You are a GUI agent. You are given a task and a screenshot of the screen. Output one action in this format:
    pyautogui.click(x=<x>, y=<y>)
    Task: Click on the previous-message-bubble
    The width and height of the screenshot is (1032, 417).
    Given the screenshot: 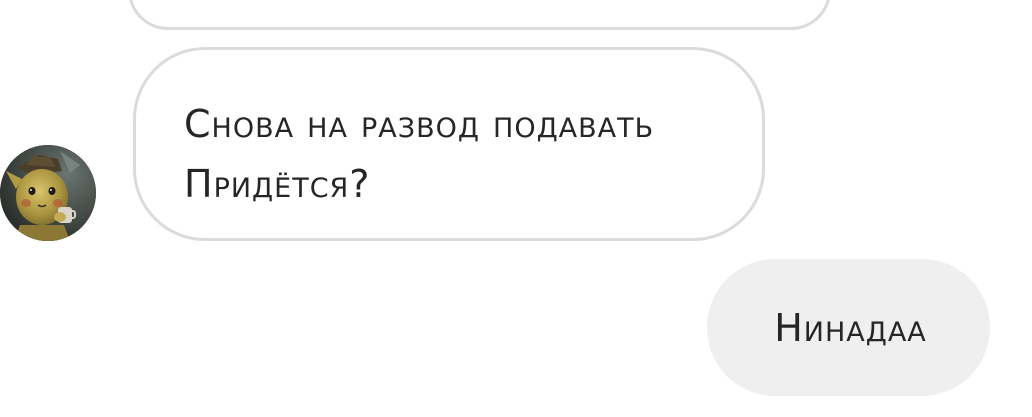 What is the action you would take?
    pyautogui.click(x=479, y=15)
    